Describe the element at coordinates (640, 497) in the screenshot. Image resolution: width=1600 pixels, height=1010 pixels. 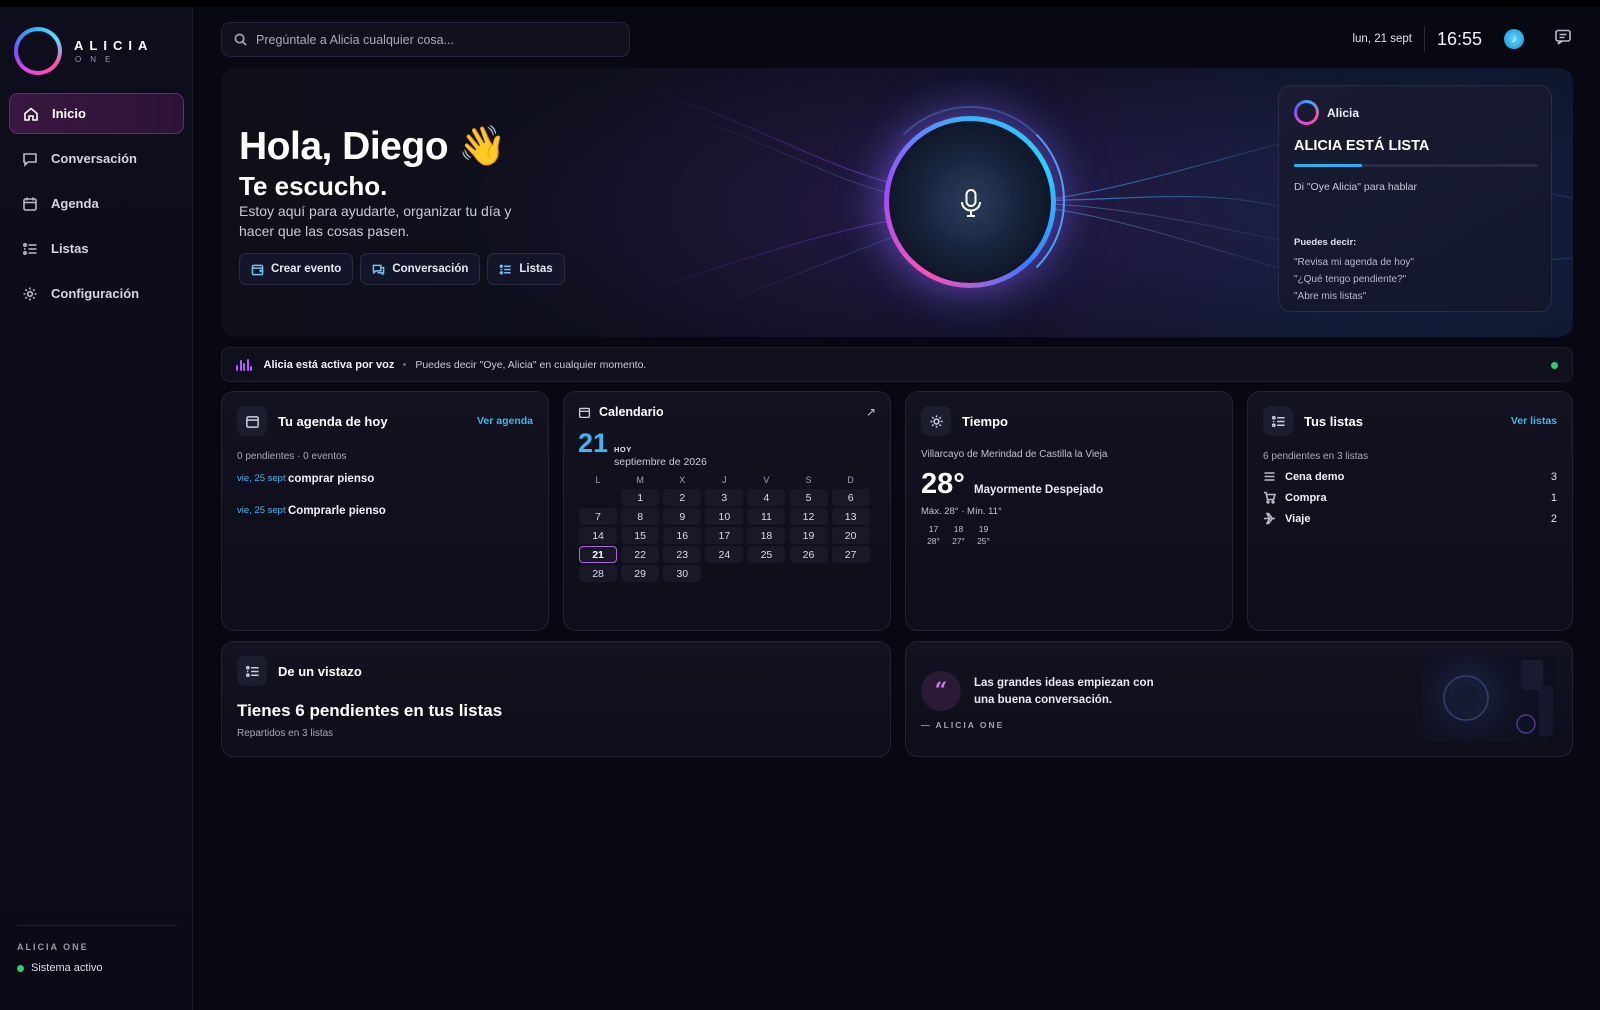
I see `calendar-day: 1` at that location.